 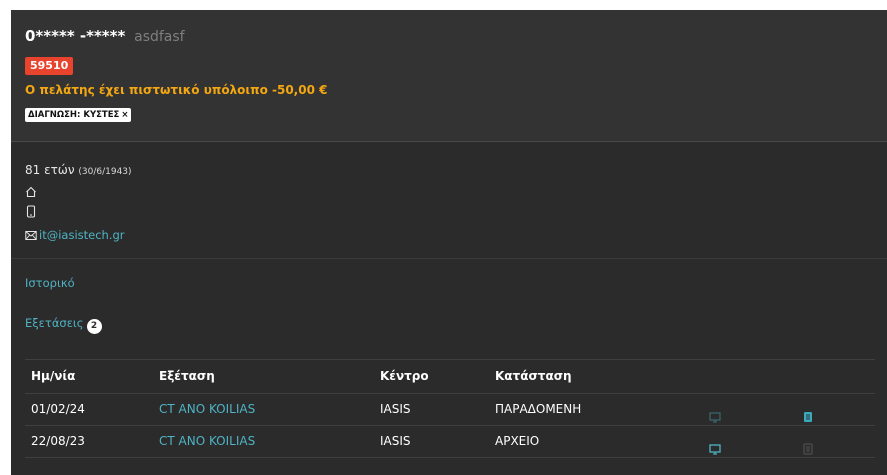 What do you see at coordinates (124, 115) in the screenshot?
I see `diagnosis-remove-icon: ×` at bounding box center [124, 115].